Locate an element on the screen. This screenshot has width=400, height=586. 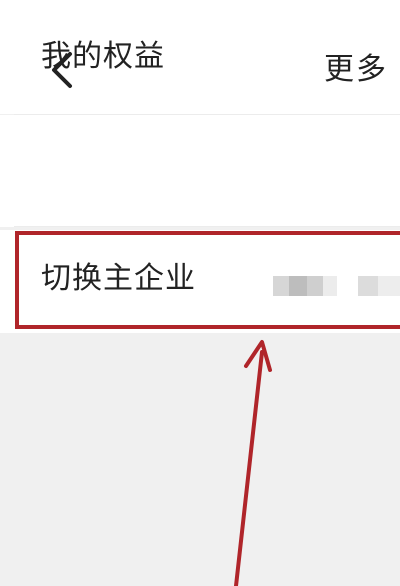
pointer-arrow-annotation is located at coordinates (253, 463).